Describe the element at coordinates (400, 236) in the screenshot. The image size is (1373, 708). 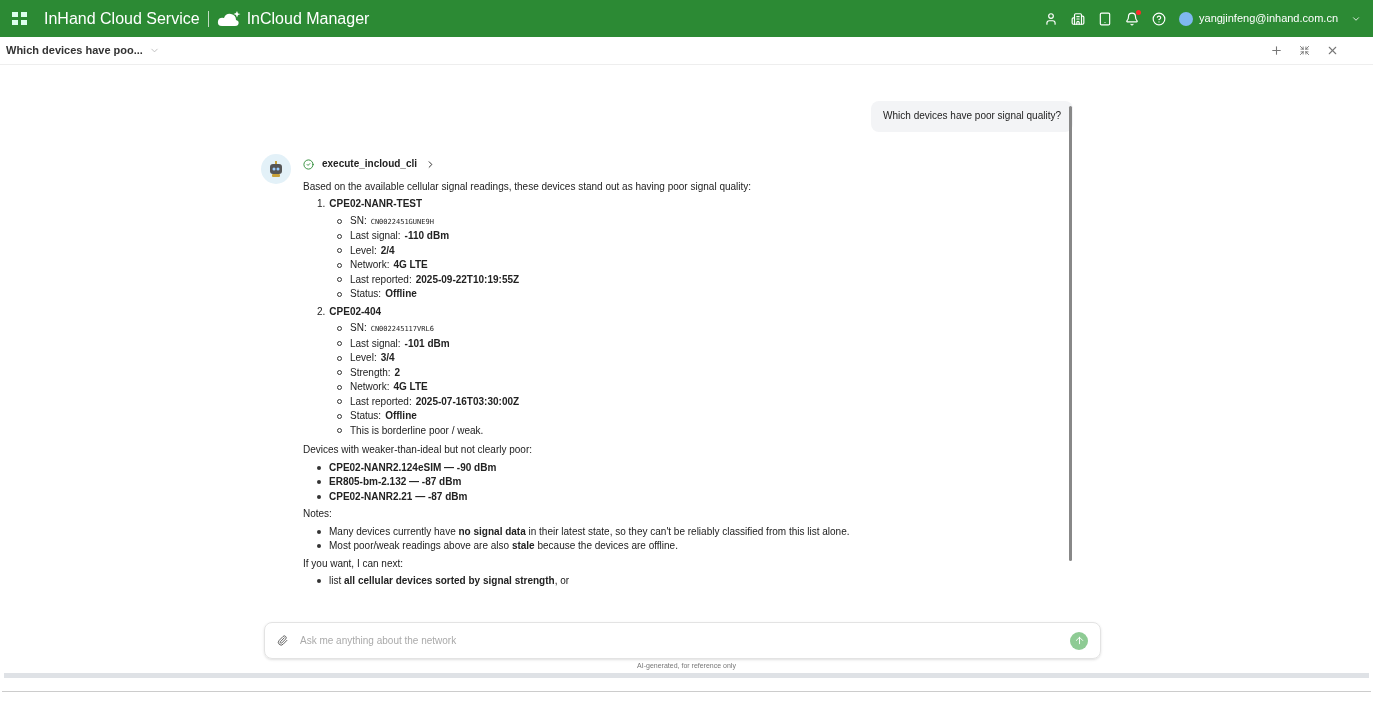
I see `device-detail: Last signal: -110 dBm` at that location.